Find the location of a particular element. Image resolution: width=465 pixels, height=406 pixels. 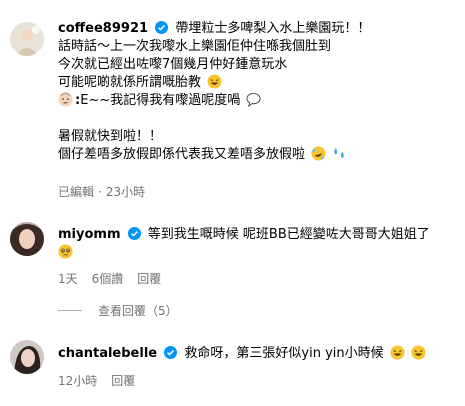

rolling-laughing-emoji-icon is located at coordinates (318, 153).